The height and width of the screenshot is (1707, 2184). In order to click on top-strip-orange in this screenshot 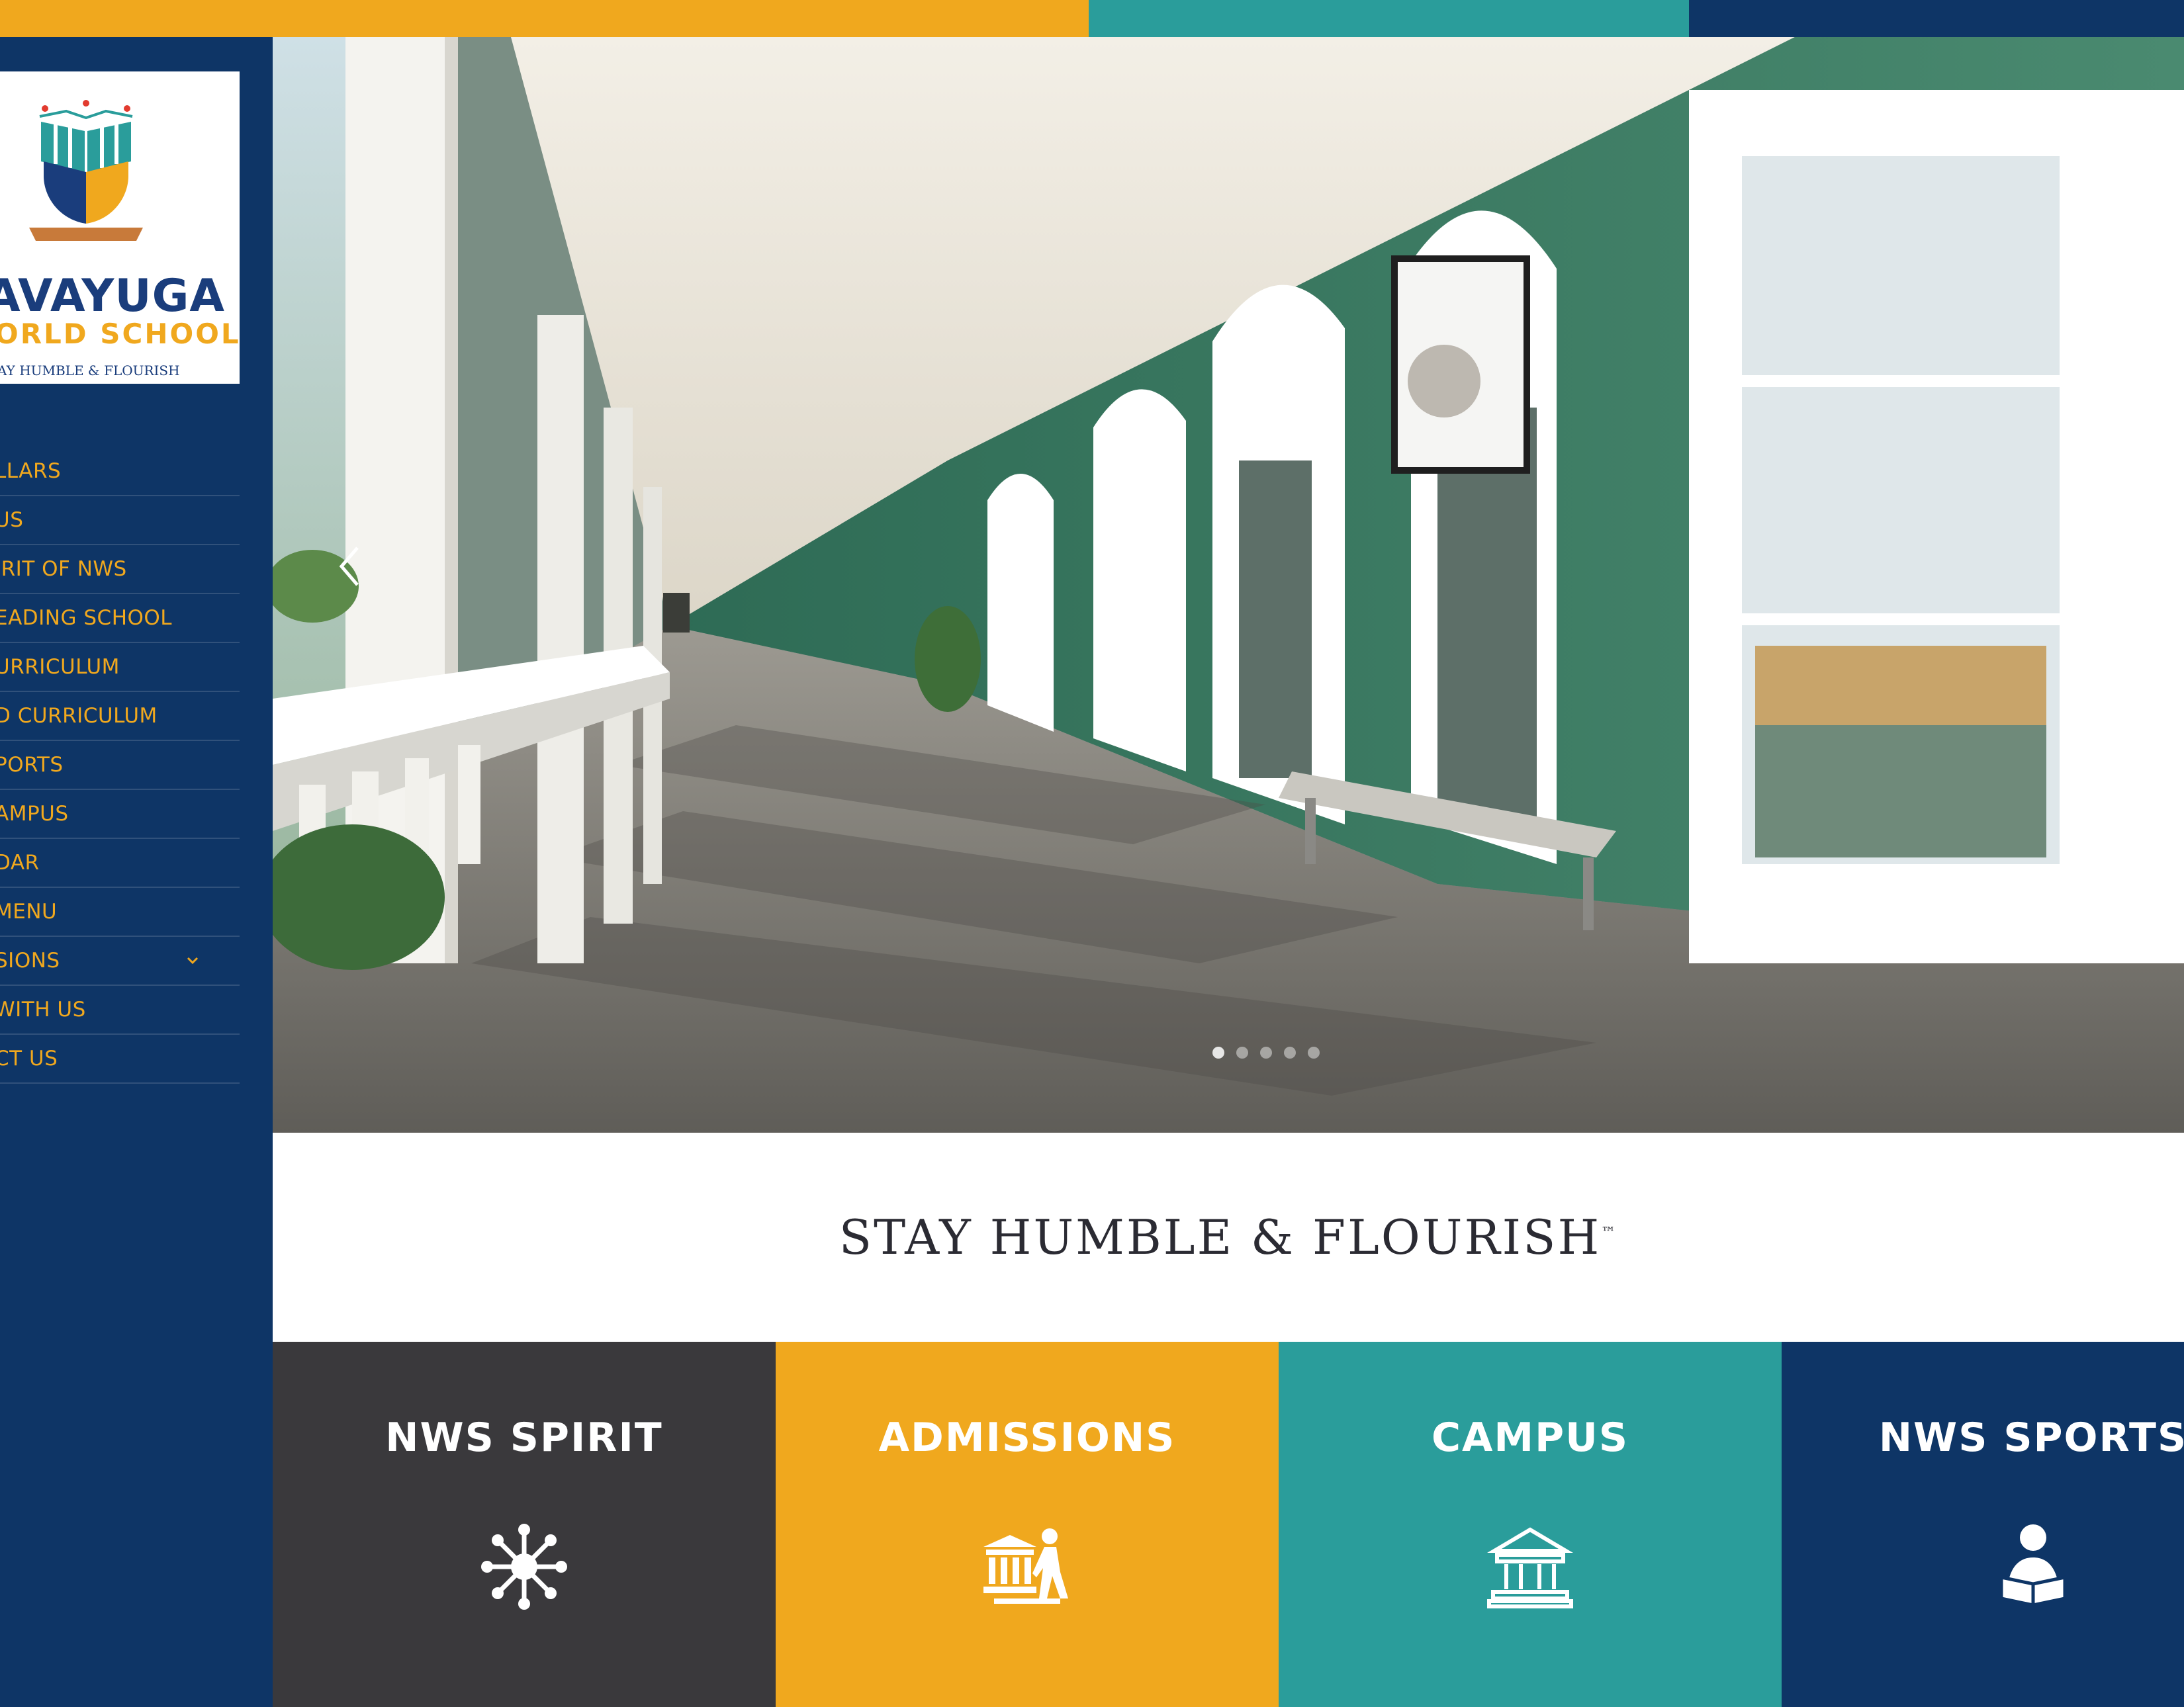, I will do `click(544, 18)`.